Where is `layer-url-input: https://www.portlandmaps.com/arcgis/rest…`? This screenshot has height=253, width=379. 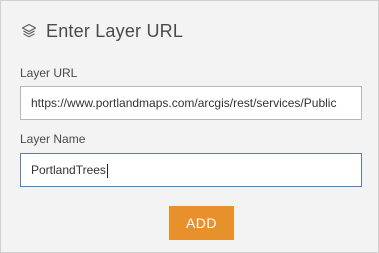
layer-url-input: https://www.portlandmaps.com/arcgis/rest… is located at coordinates (191, 103).